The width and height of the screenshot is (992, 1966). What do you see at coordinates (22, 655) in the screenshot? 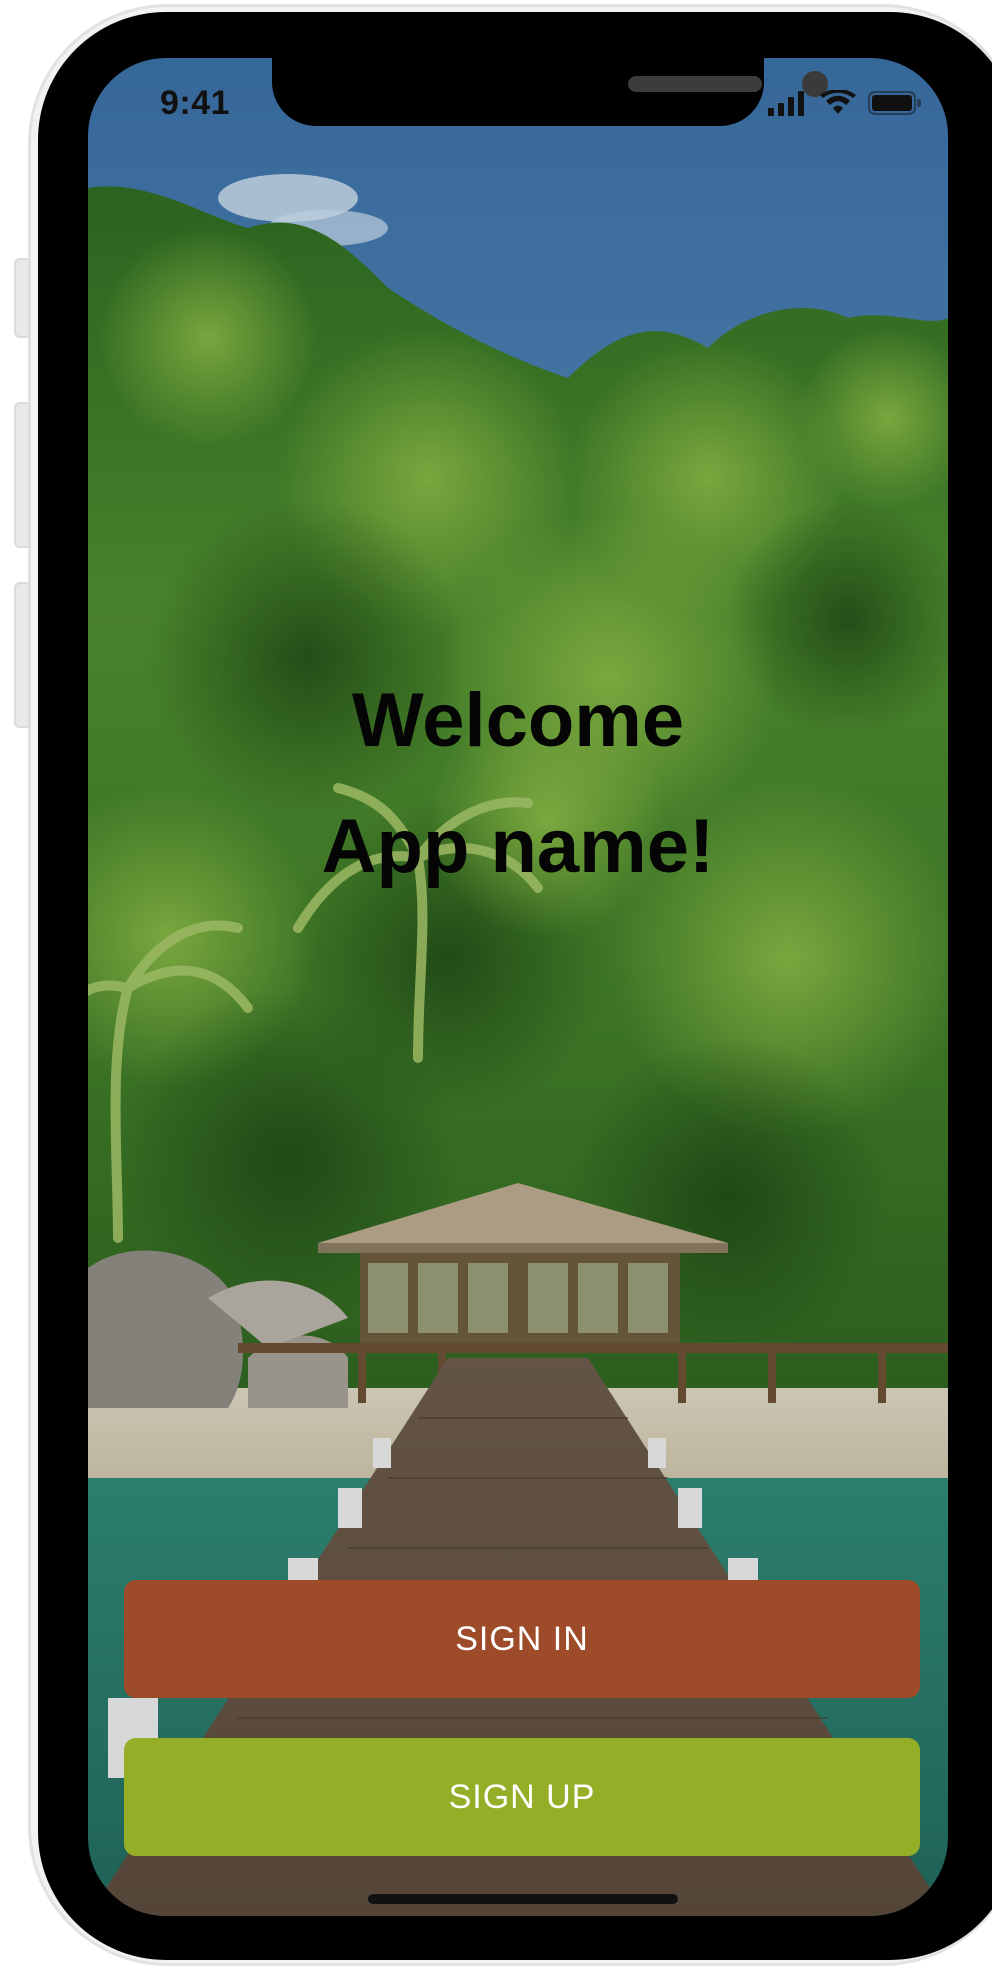
I see `phone-volume-down-button` at bounding box center [22, 655].